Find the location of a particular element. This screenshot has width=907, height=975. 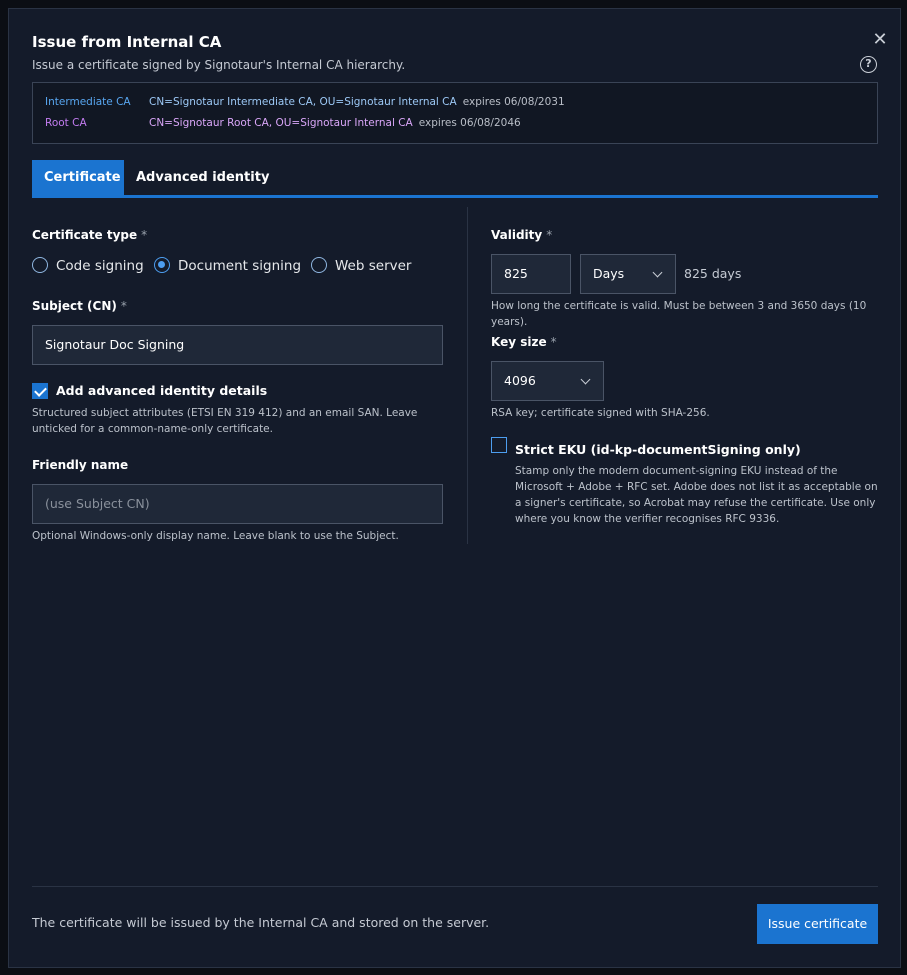

dialog-title: Issue from Internal CA is located at coordinates (127, 42).